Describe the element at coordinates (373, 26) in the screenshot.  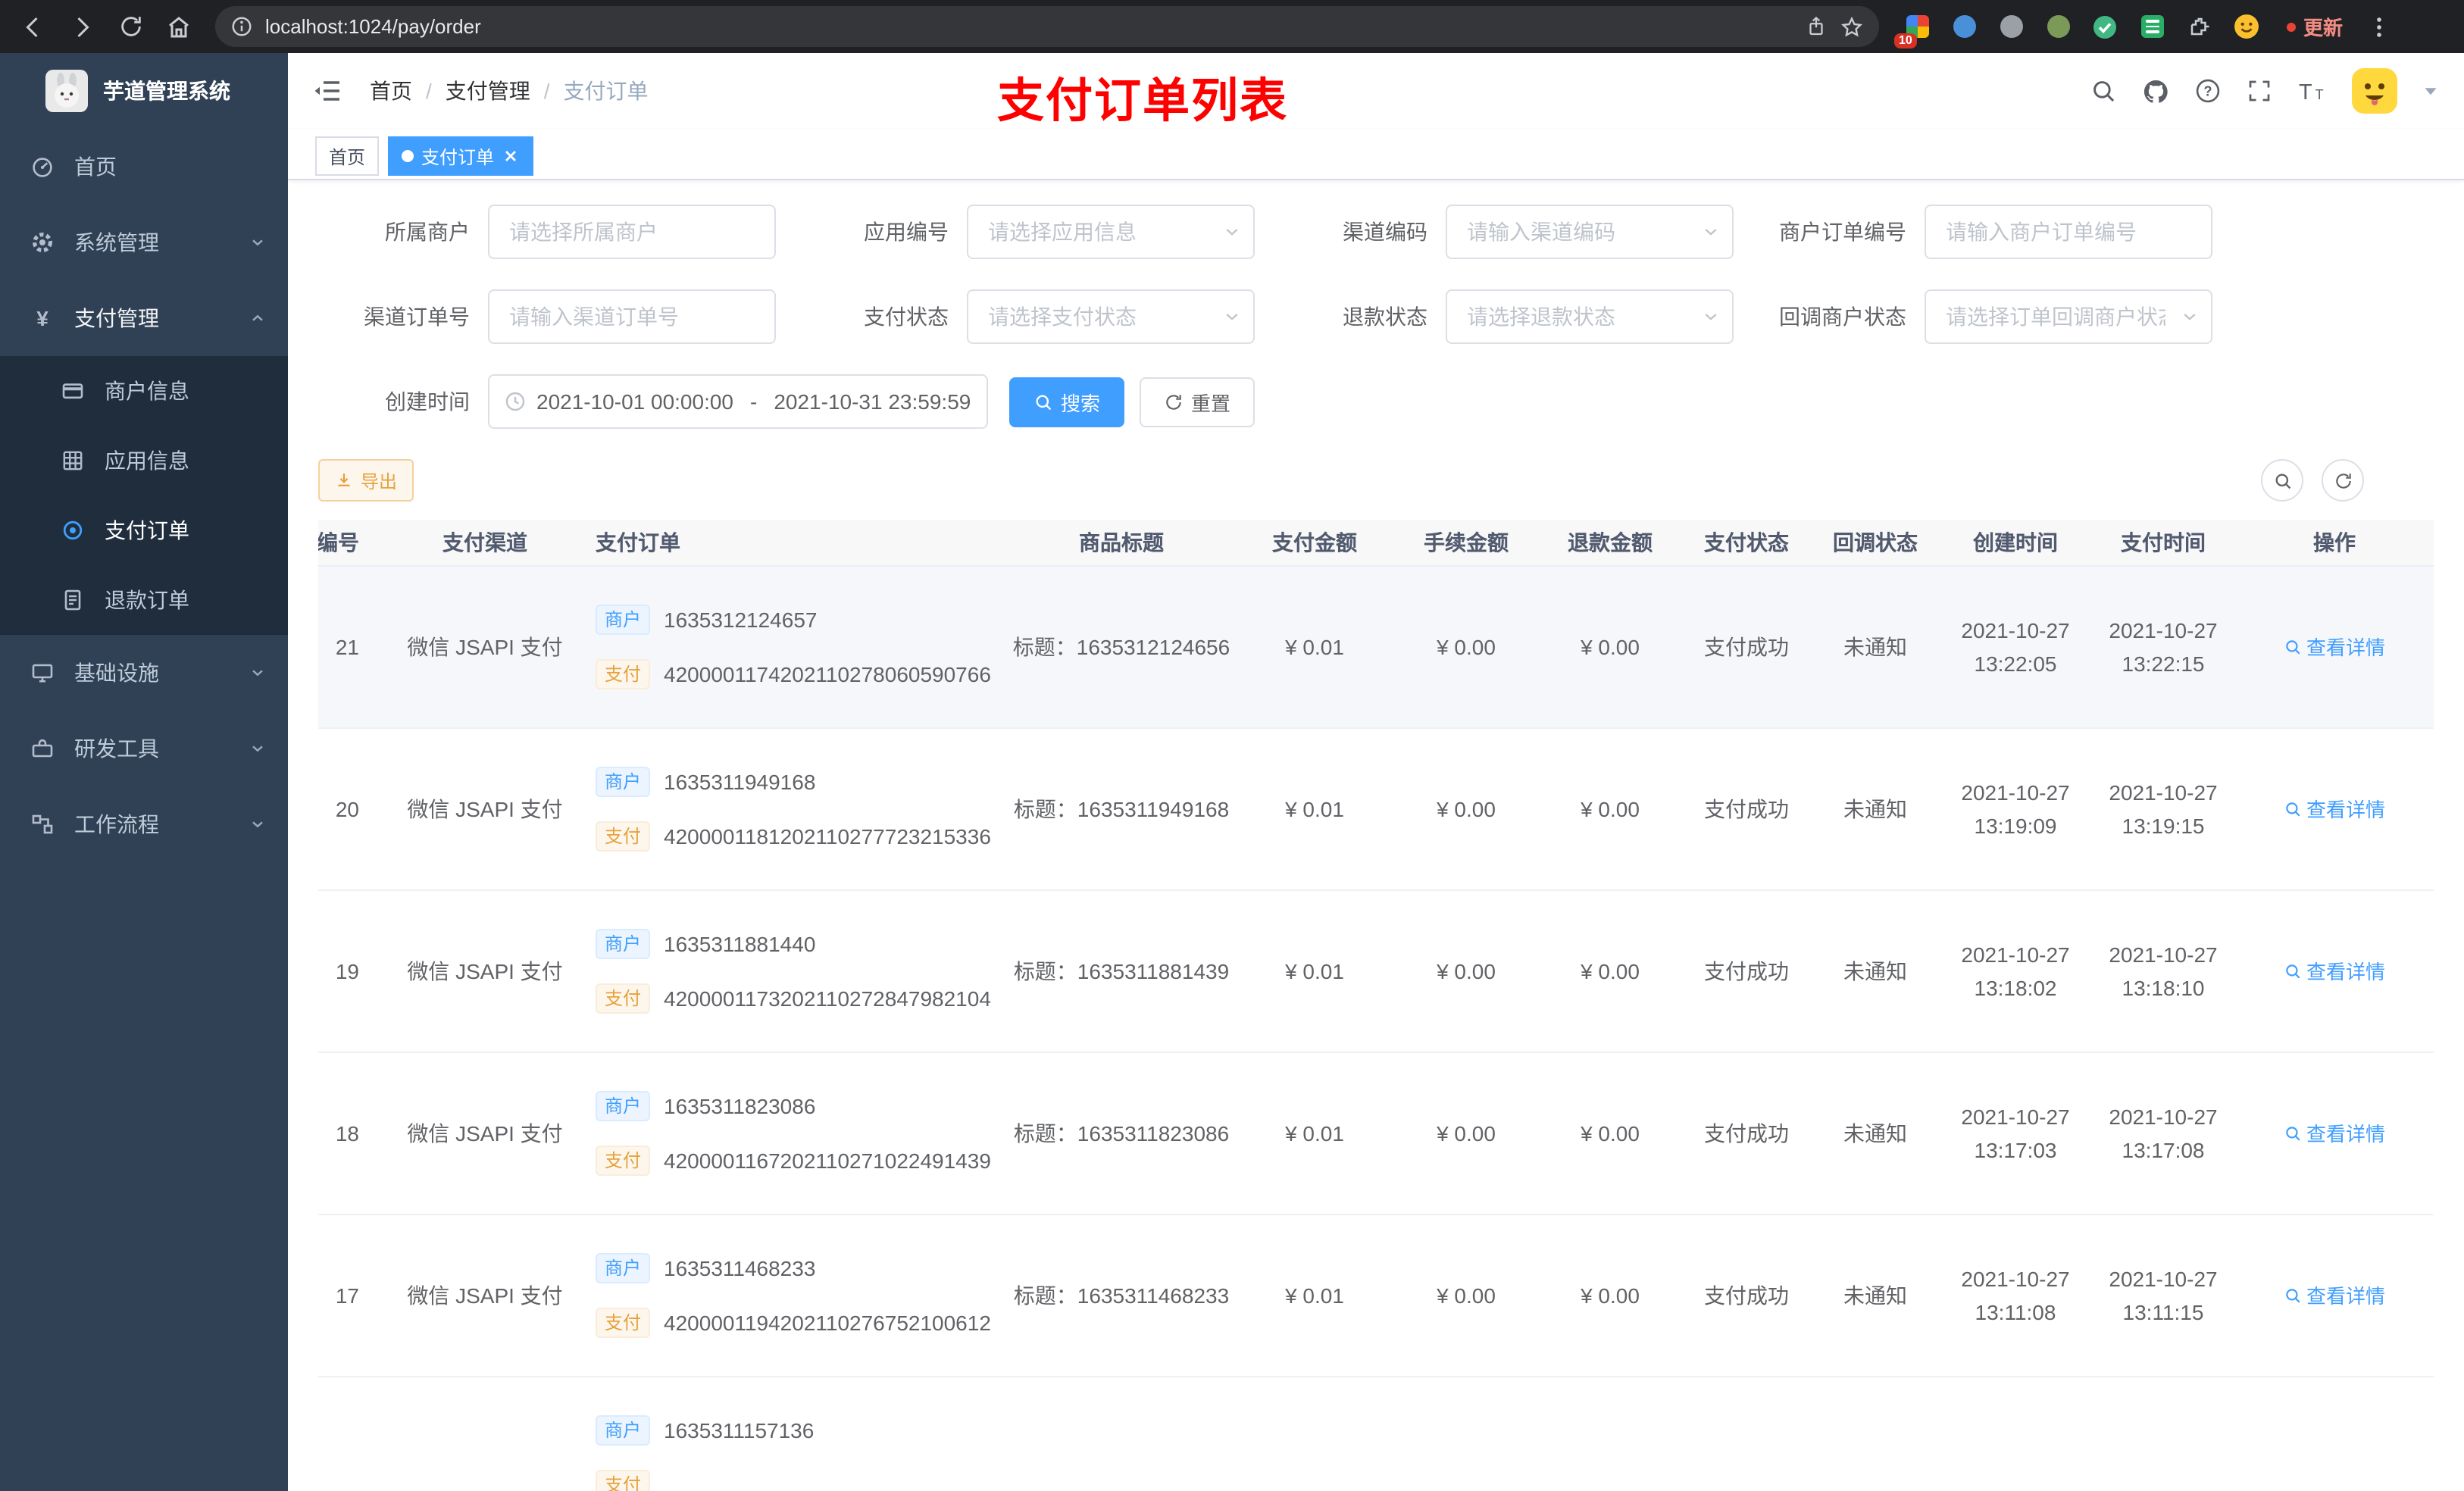
I see `url-text: localhost:1024/pay/order` at that location.